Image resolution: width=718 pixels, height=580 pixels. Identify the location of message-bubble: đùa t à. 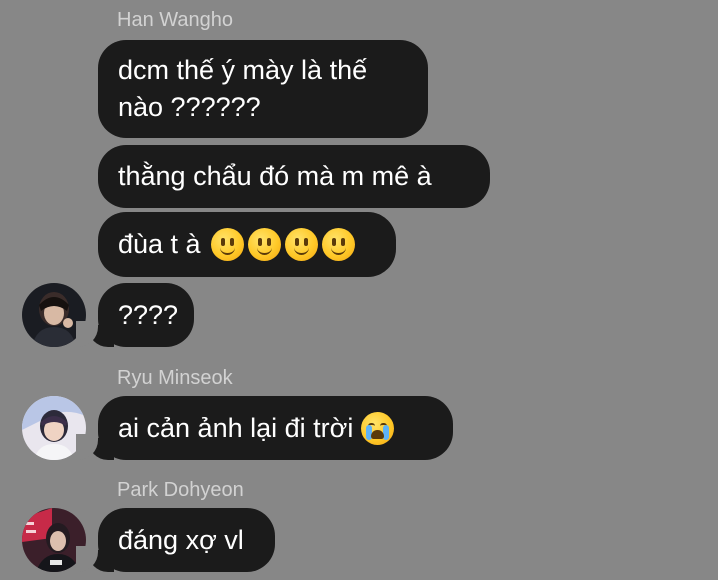
(247, 244).